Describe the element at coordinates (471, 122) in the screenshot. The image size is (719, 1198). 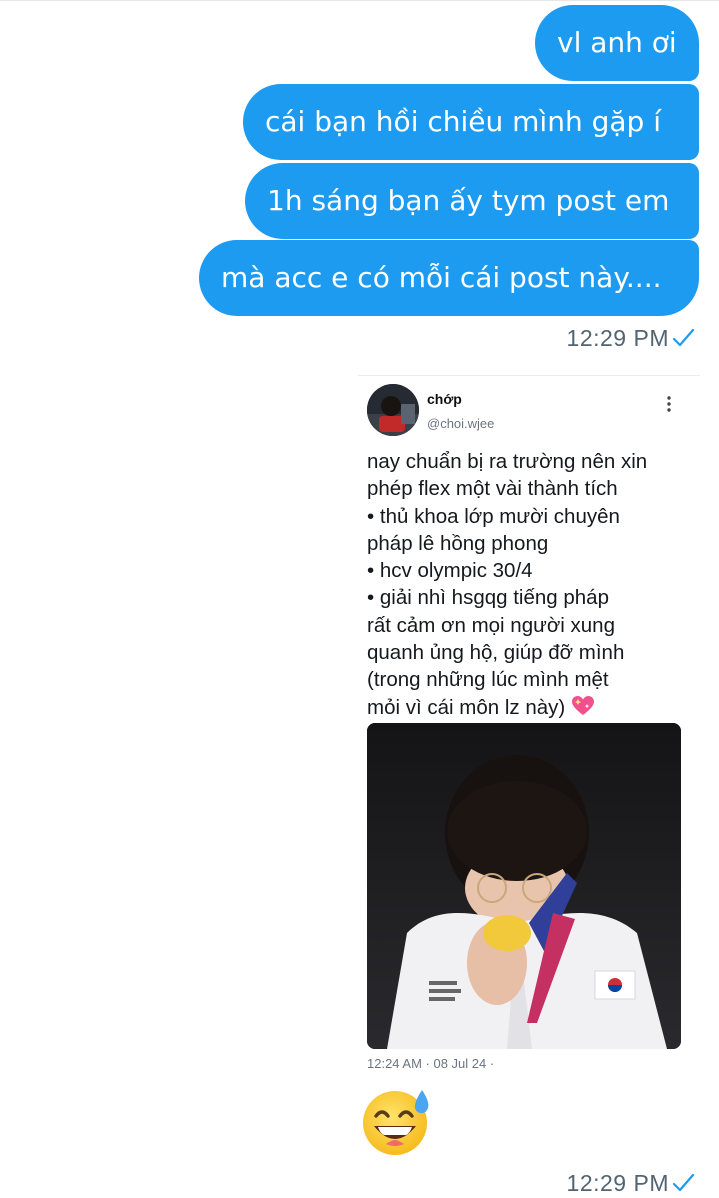
I see `message-bubble: cái bạn hồi chiều mình gặp í` at that location.